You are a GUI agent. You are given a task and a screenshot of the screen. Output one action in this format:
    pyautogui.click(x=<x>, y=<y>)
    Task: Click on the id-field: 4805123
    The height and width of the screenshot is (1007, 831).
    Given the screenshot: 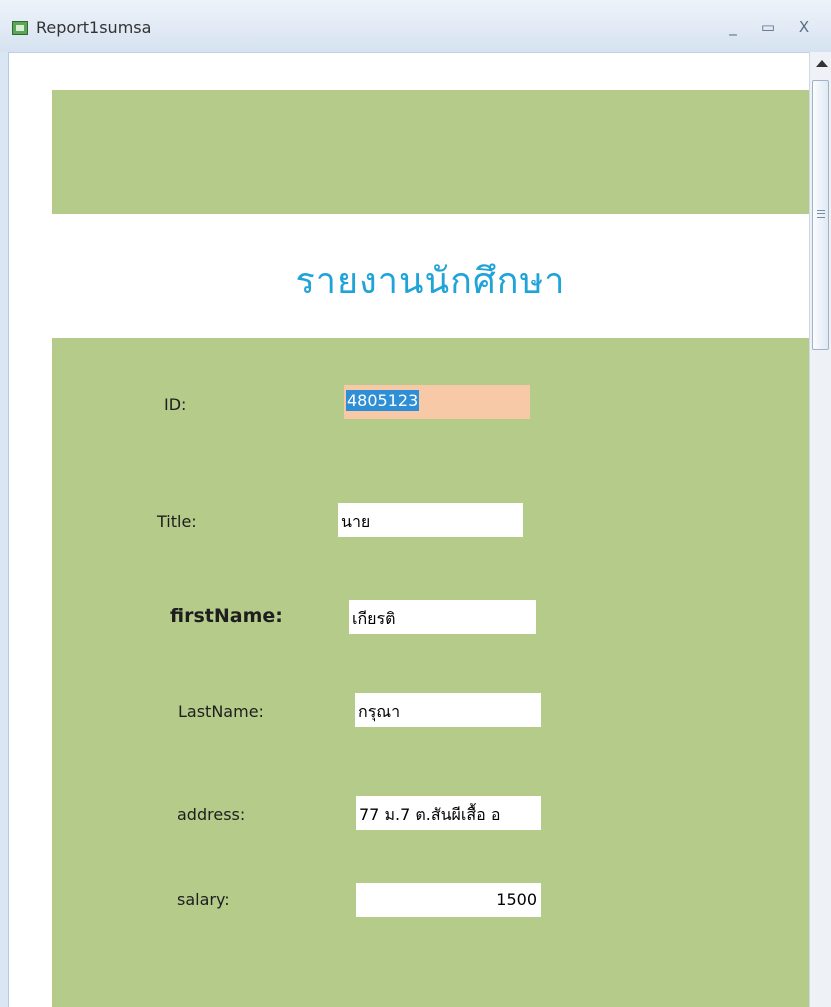 What is the action you would take?
    pyautogui.click(x=437, y=402)
    